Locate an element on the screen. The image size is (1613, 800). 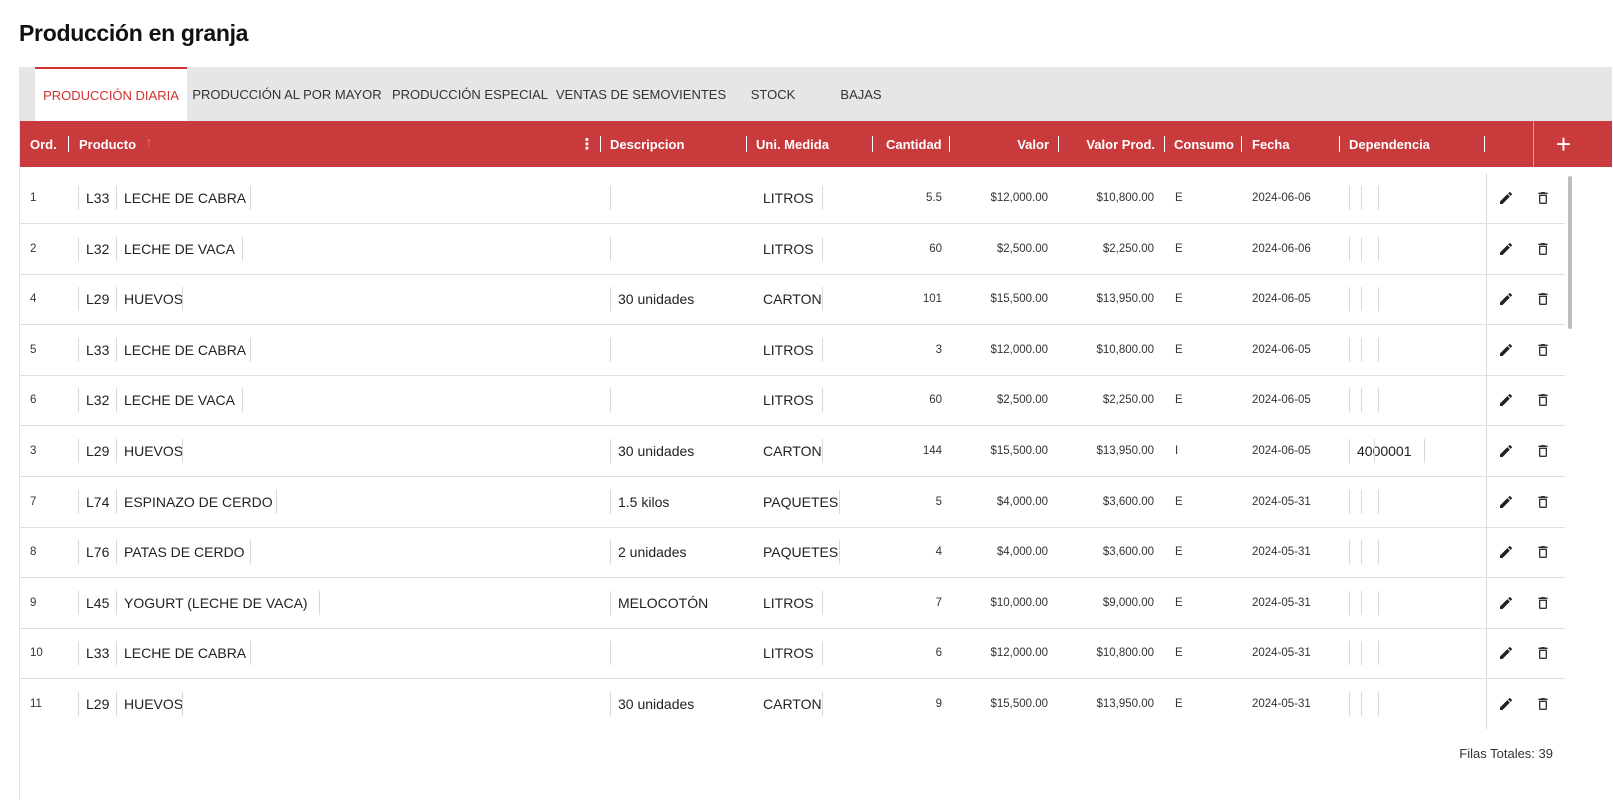
column-header-producto: Producto is located at coordinates (107, 144).